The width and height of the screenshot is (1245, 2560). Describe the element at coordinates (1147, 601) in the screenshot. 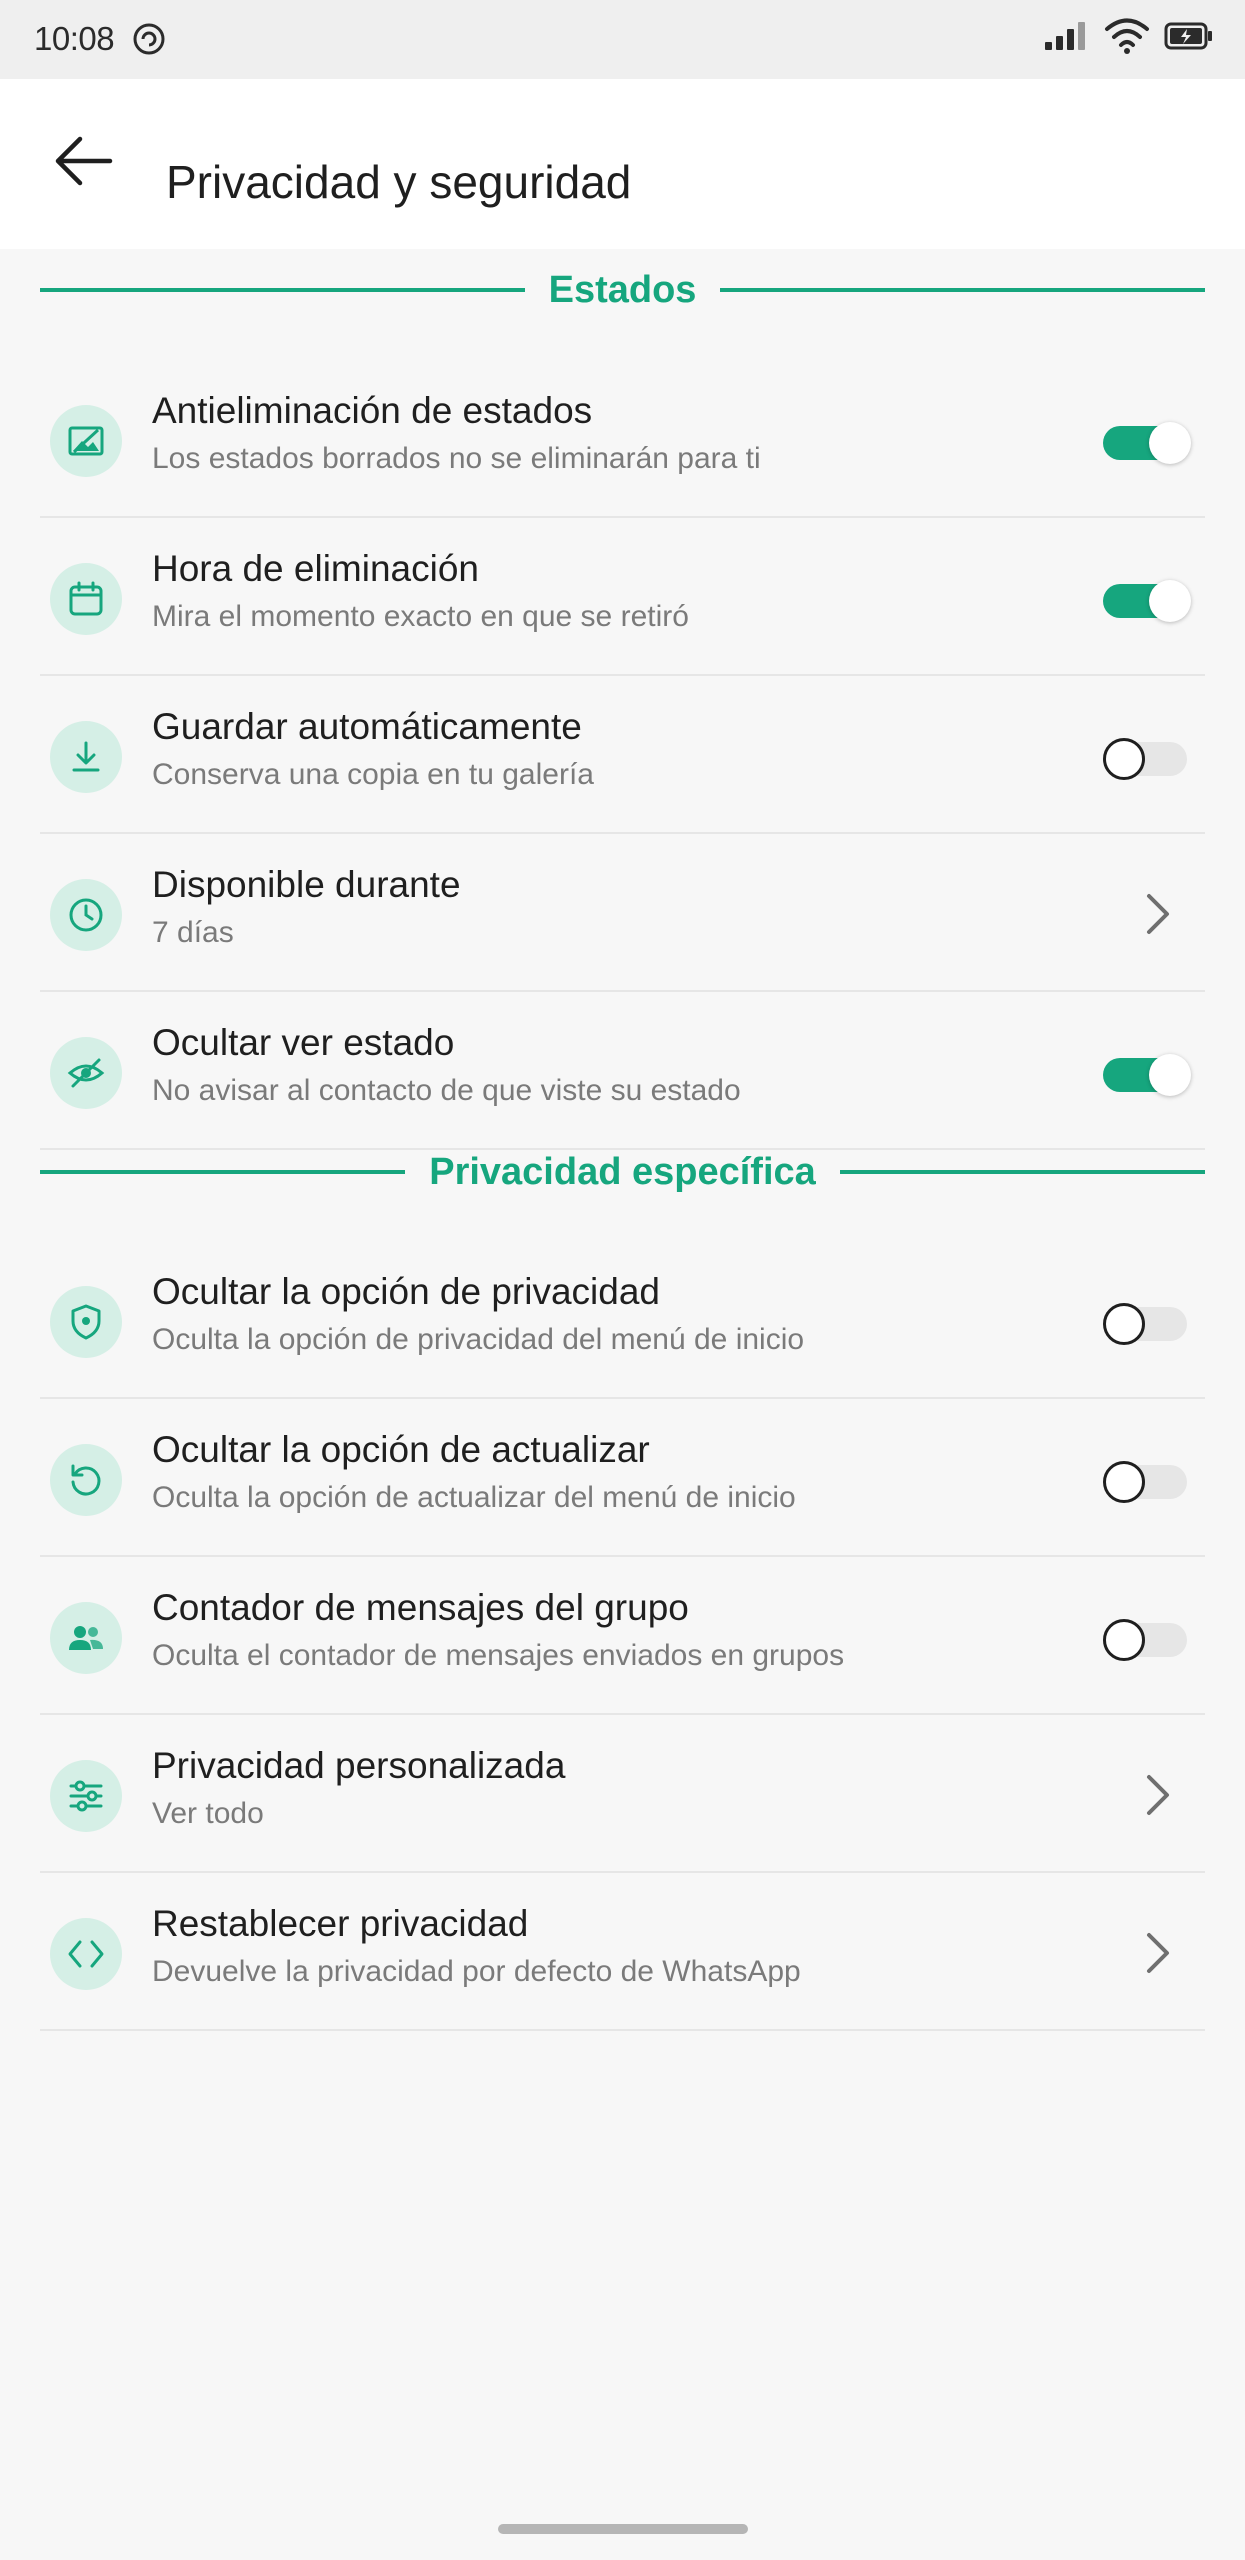

I see `toggle-hora-eliminacion` at that location.